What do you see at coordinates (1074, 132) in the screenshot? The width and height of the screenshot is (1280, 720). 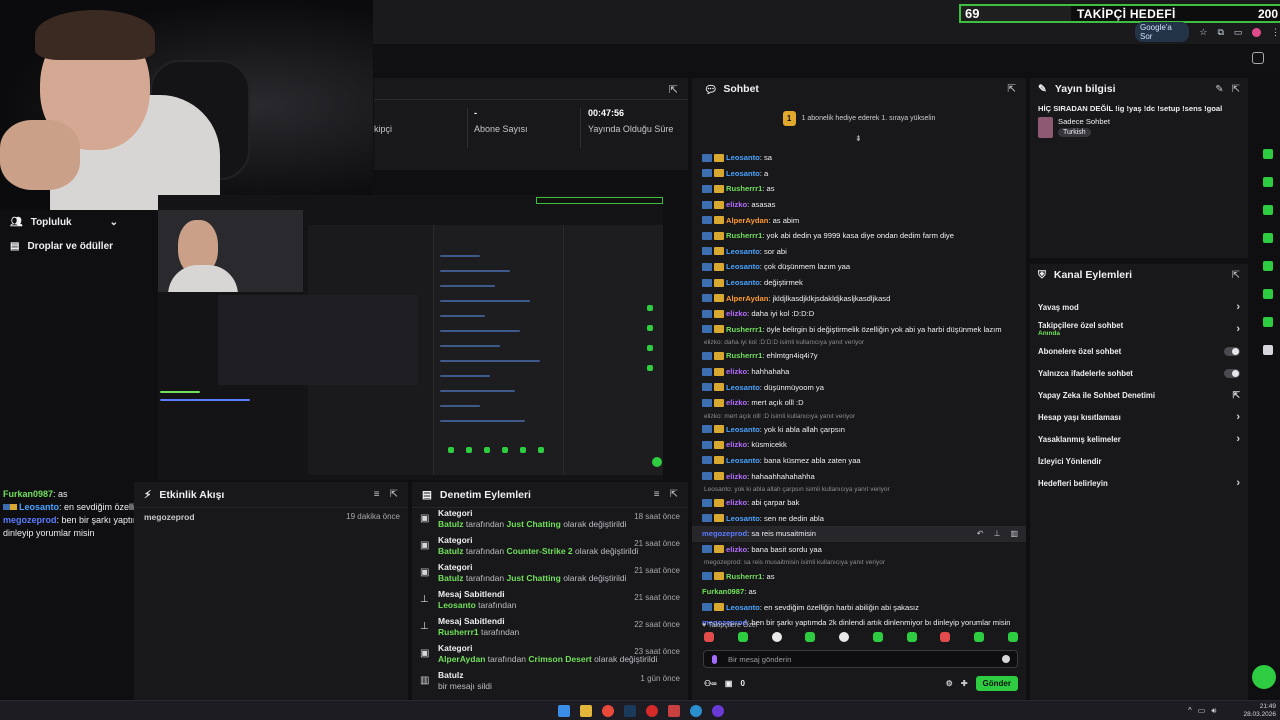 I see `language-tag: Turkish` at bounding box center [1074, 132].